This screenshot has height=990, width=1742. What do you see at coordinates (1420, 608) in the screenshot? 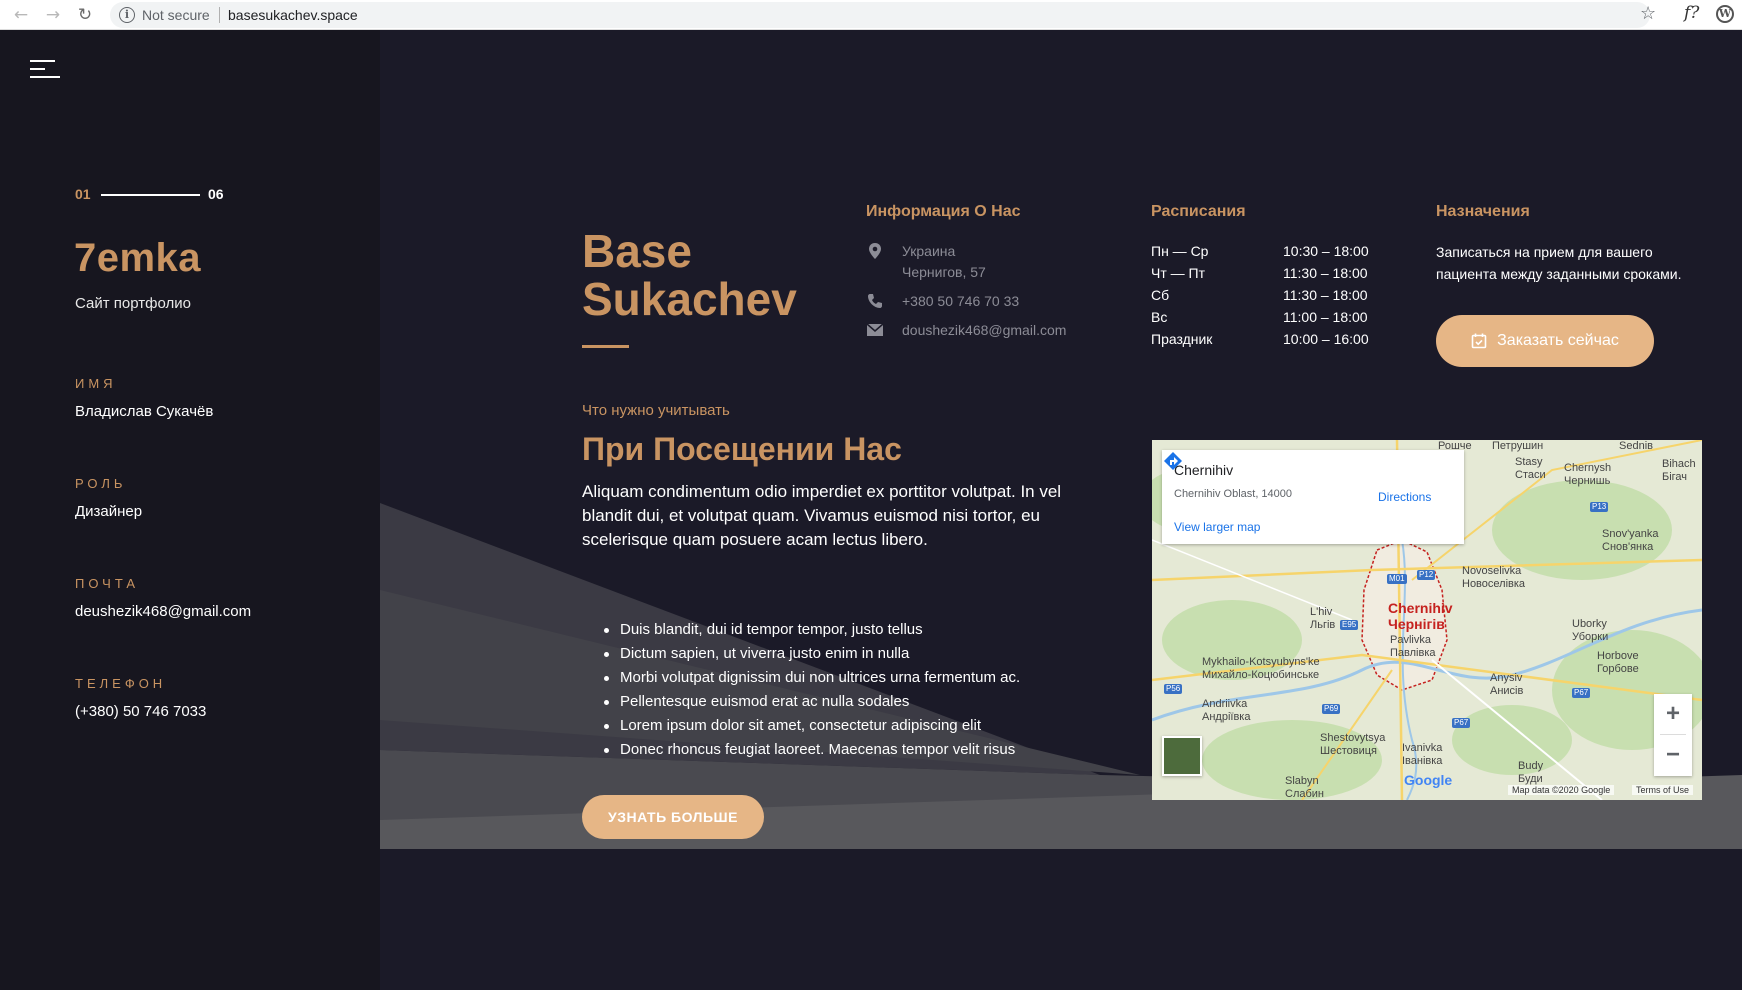
I see `map-city-label-latin: Chernihiv` at bounding box center [1420, 608].